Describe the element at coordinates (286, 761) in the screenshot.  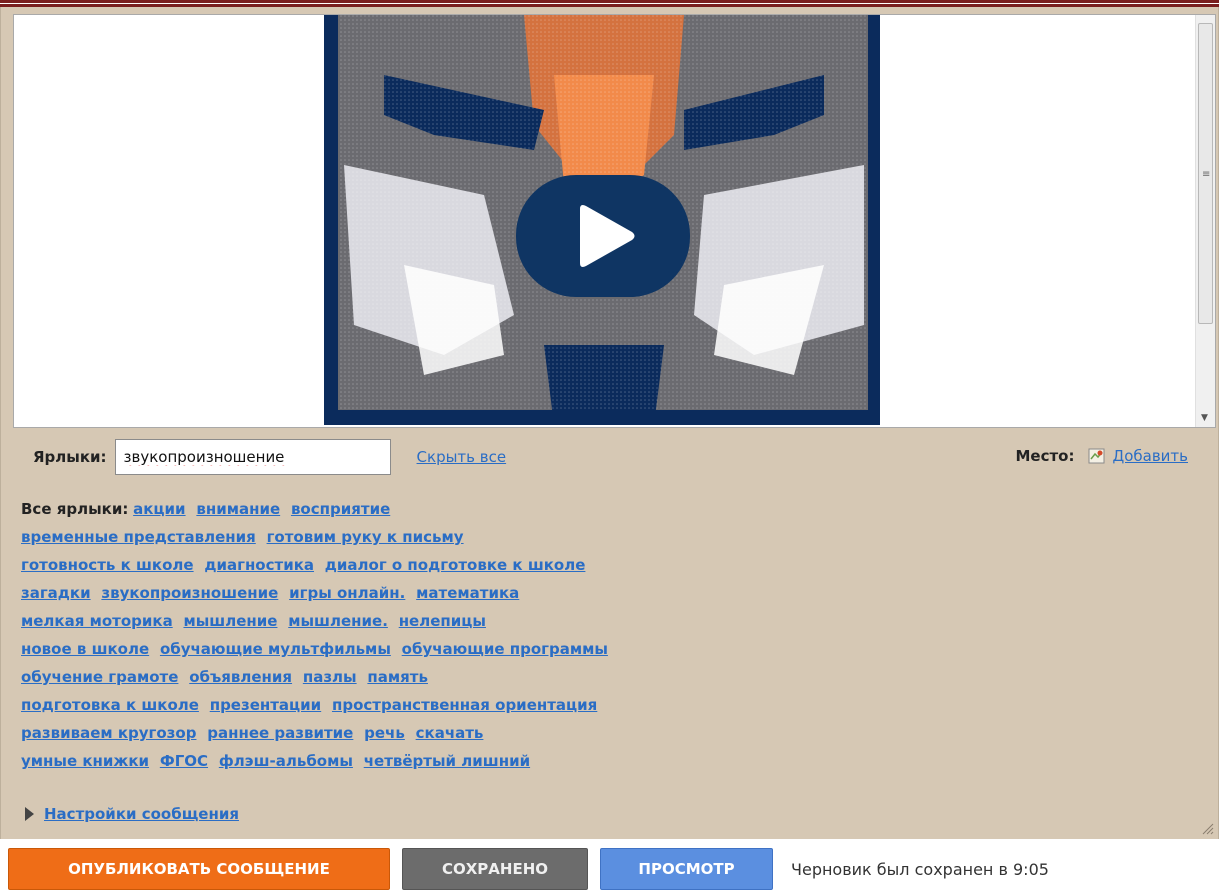
I see `label-tag: флэш-альбомы` at that location.